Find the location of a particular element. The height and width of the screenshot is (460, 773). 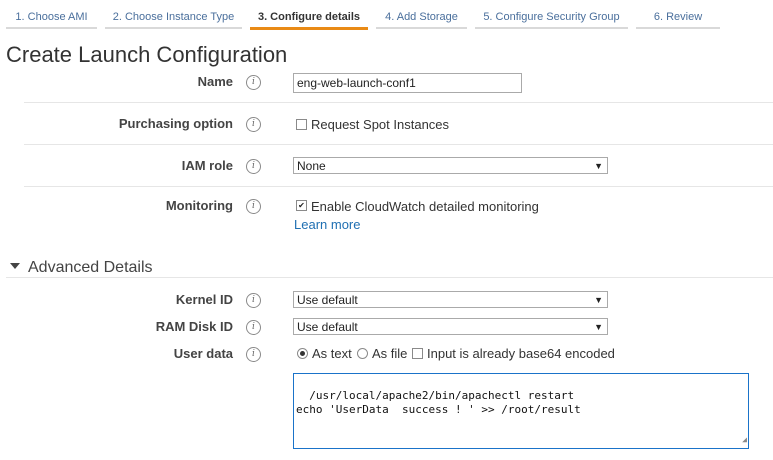

iam-info-icon: i is located at coordinates (253, 166).